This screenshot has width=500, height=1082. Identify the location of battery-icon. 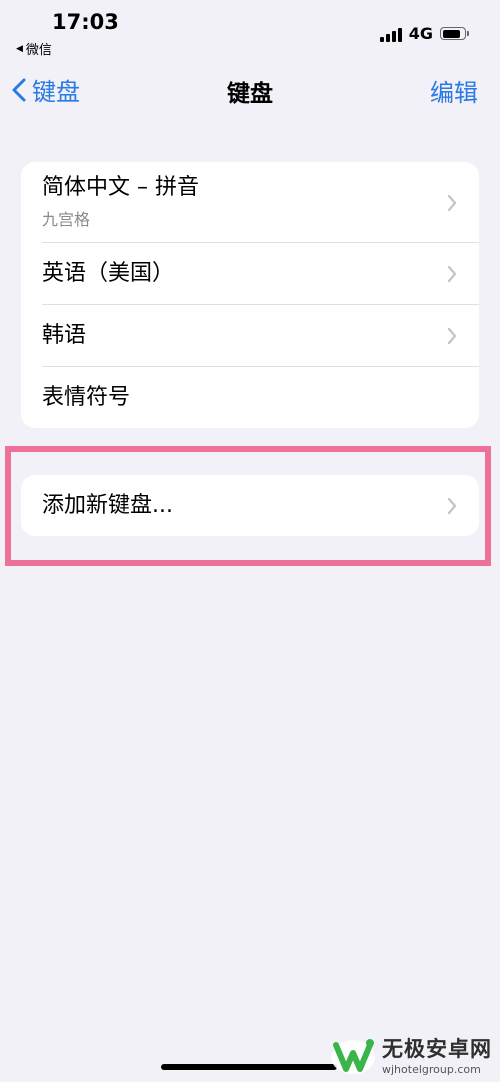
(454, 33).